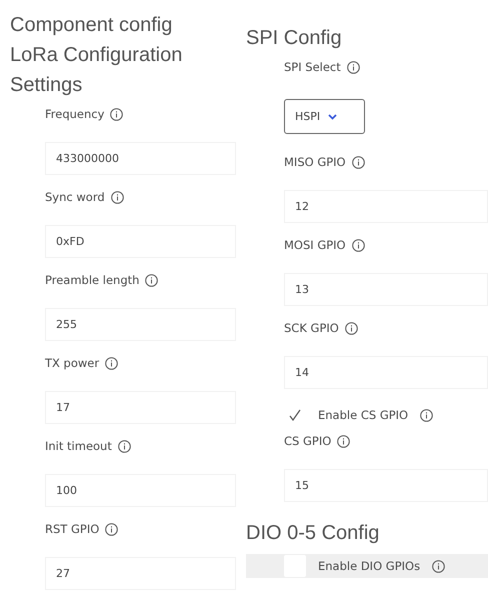  I want to click on input-field: 13, so click(386, 289).